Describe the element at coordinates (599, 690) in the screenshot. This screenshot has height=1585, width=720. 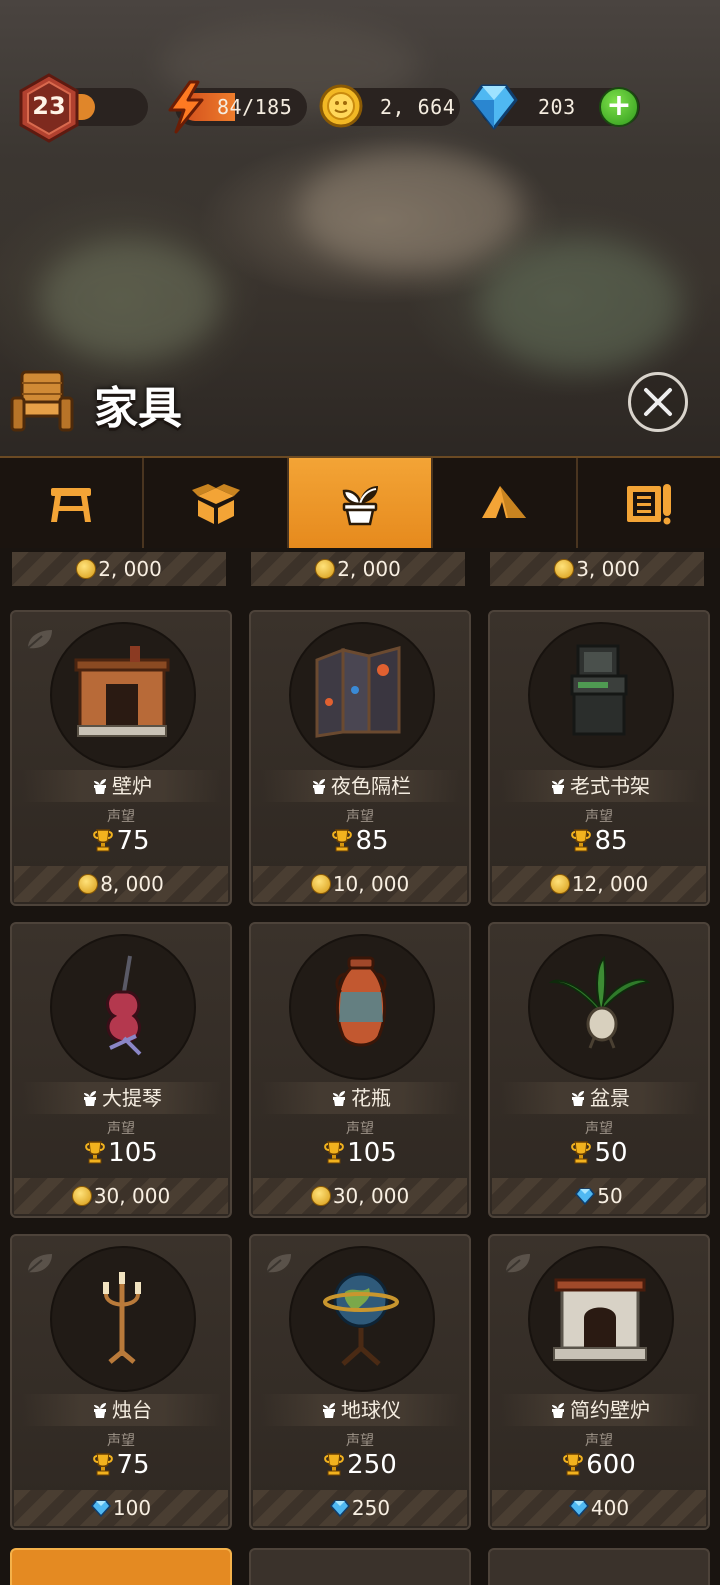
I see `bookcase-icon` at that location.